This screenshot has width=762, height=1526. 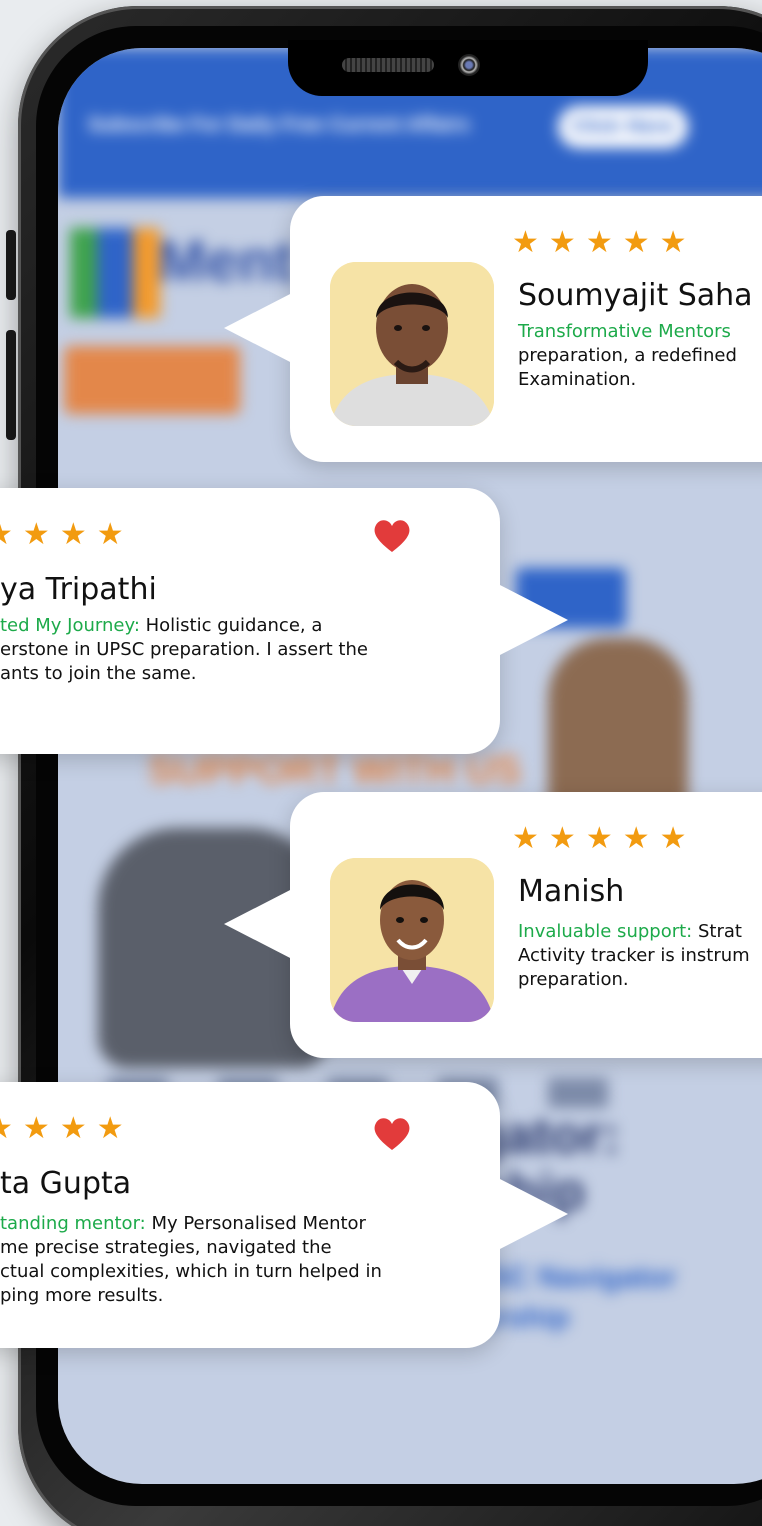 I want to click on review-highlight: Invaluable support:, so click(x=605, y=931).